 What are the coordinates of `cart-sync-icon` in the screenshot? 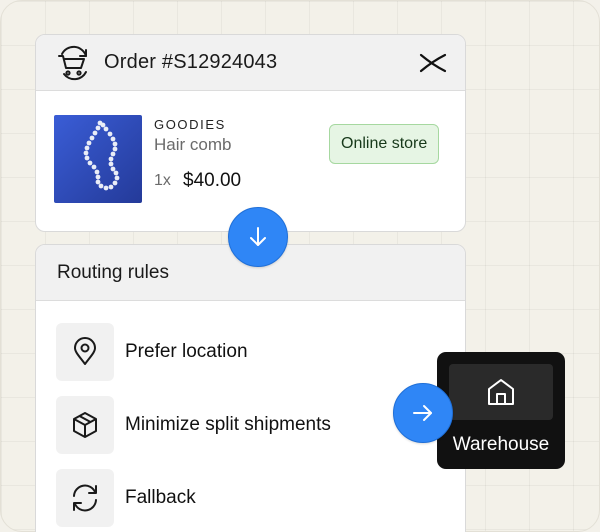 It's located at (72, 62).